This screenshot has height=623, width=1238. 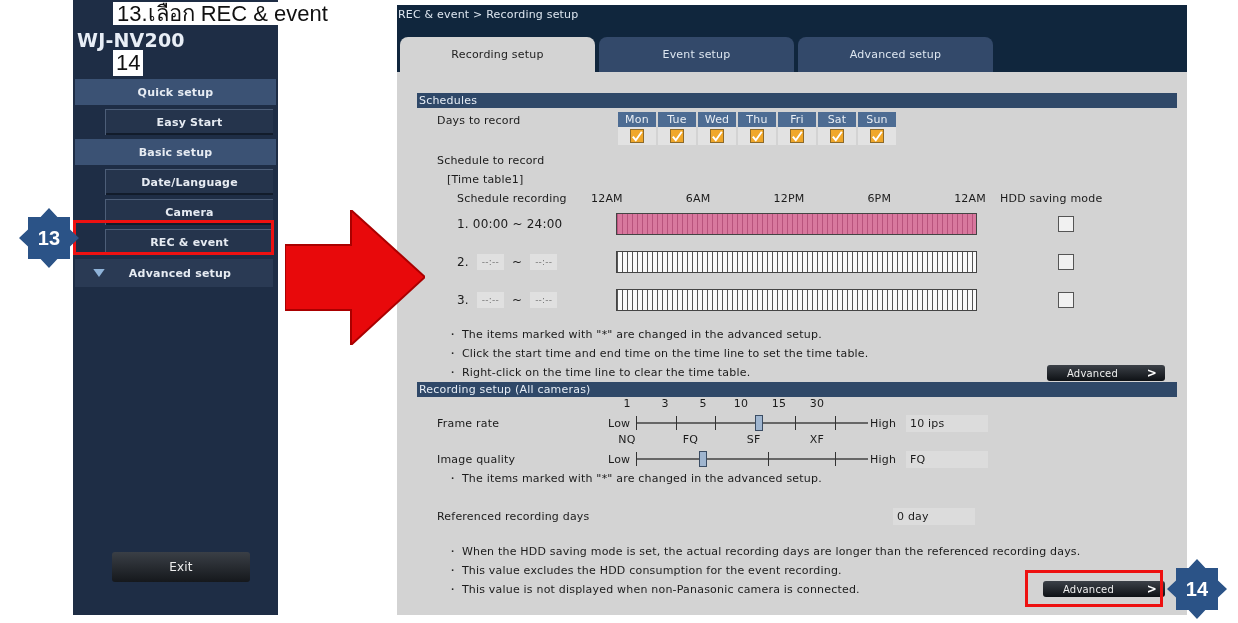 I want to click on field-label: Schedule recording, so click(x=512, y=198).